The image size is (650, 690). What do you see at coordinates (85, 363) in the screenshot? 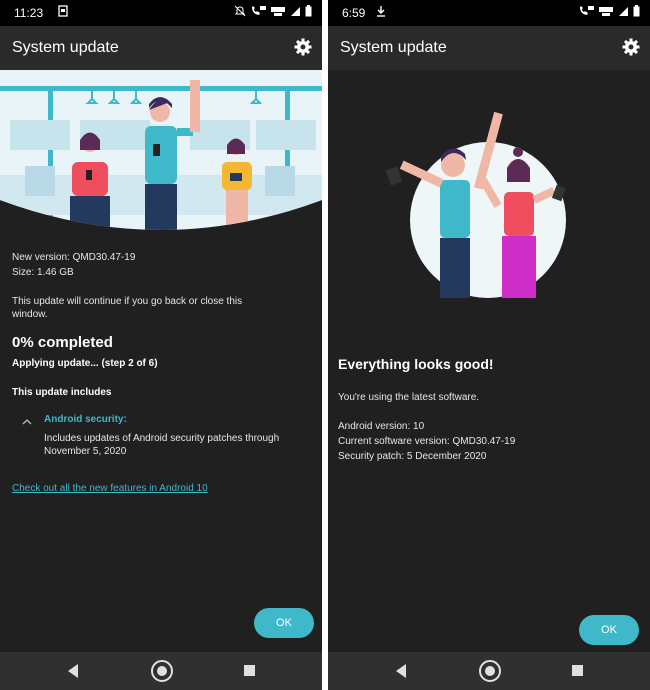
I see `applying-status: Applying update... (step 2 of 6)` at bounding box center [85, 363].